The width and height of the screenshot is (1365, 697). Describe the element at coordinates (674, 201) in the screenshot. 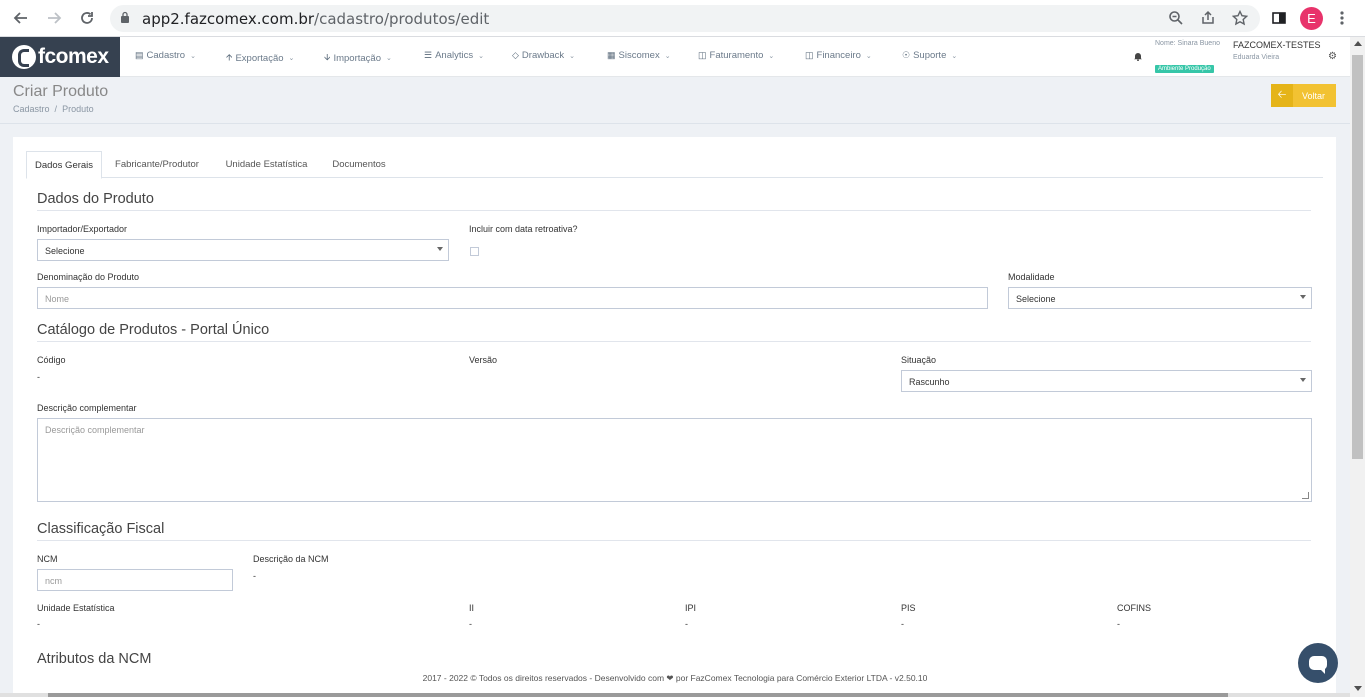

I see `section-dados-produto: Dados do Produto` at that location.